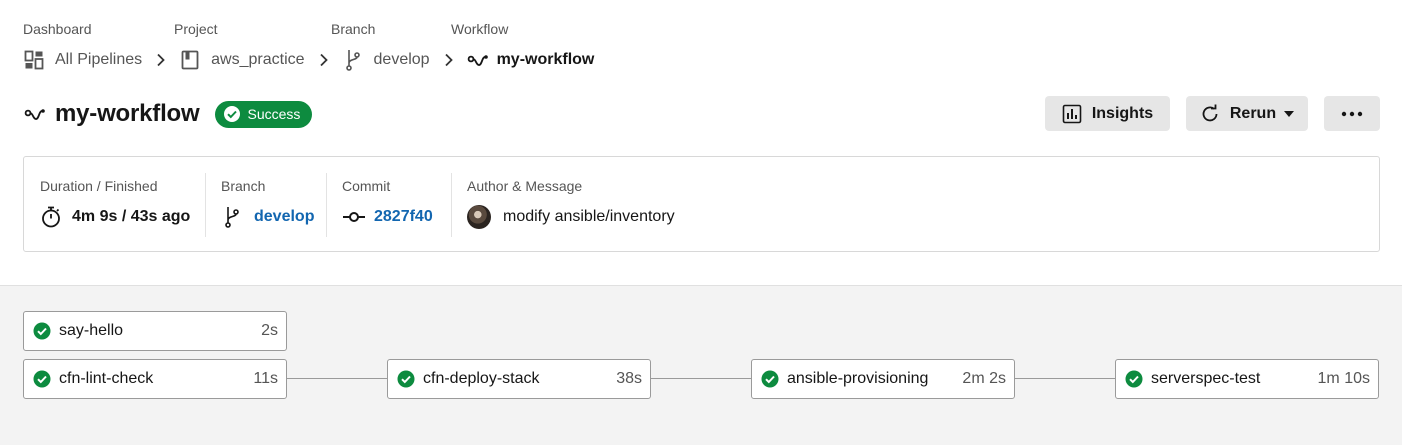  What do you see at coordinates (284, 217) in the screenshot?
I see `branch-link: develop` at bounding box center [284, 217].